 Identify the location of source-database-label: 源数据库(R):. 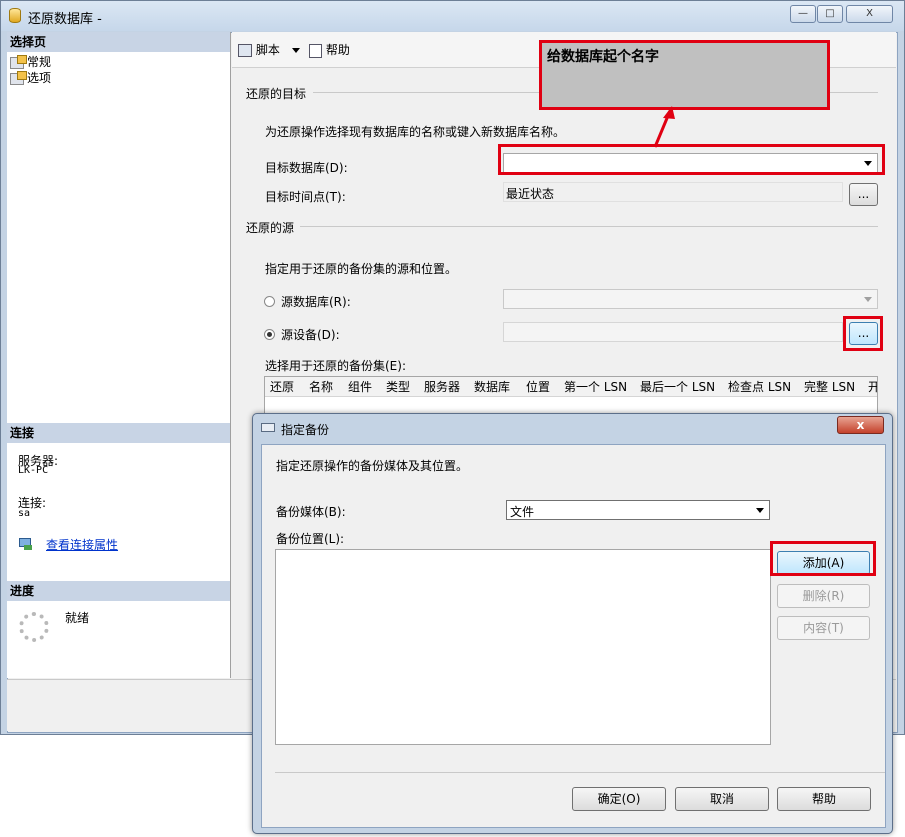
(316, 302).